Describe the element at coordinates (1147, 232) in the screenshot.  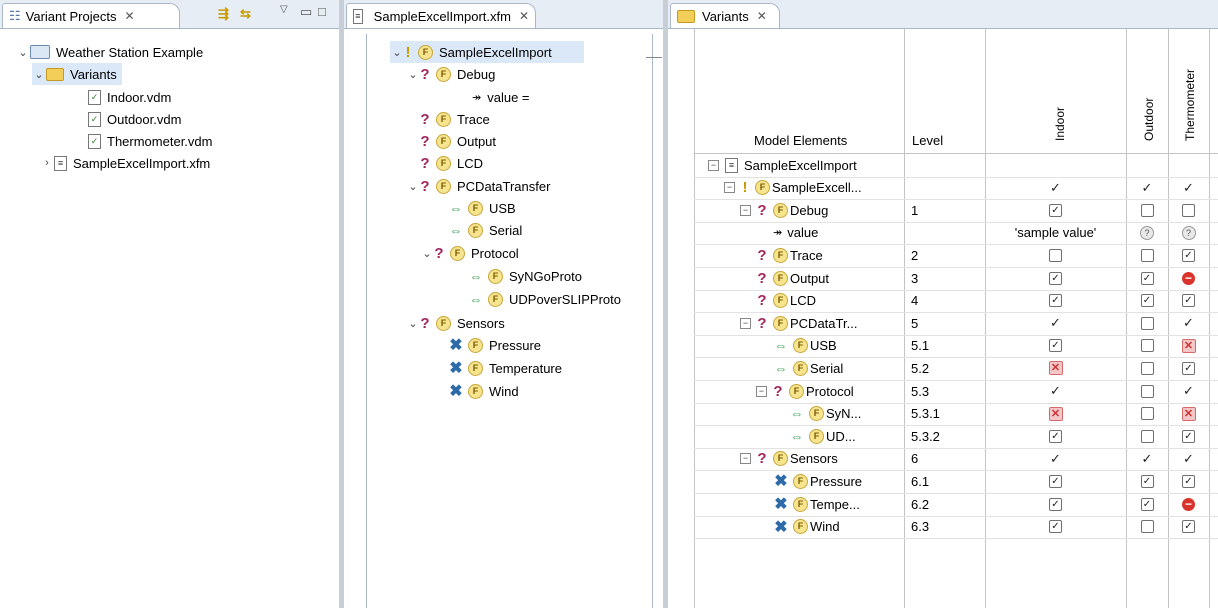
I see `undefined-value-icon: ?` at that location.